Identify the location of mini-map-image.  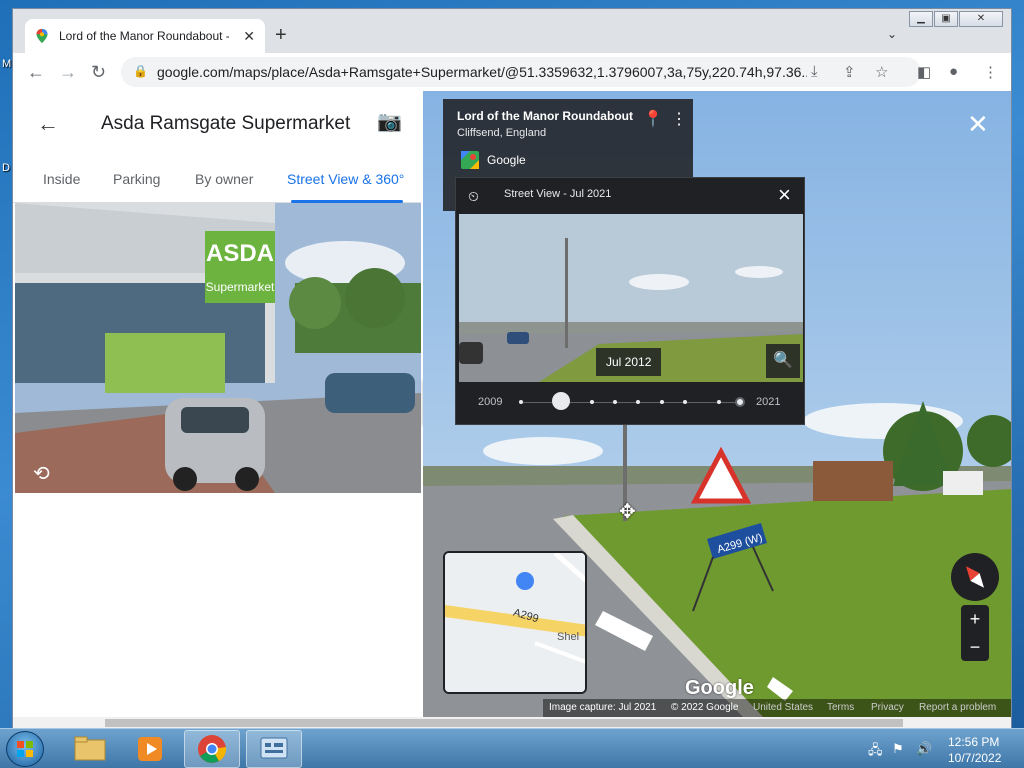
(515, 622).